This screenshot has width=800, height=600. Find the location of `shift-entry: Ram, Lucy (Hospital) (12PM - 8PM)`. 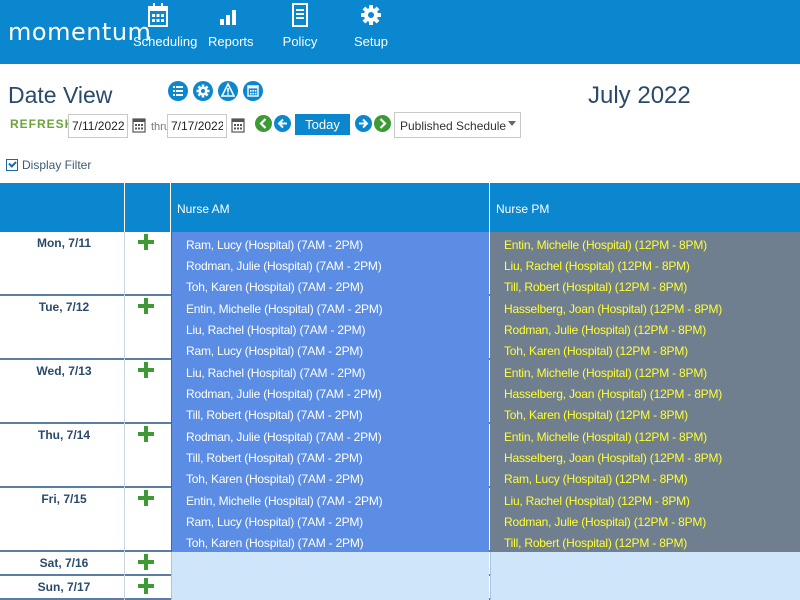

shift-entry: Ram, Lucy (Hospital) (12PM - 8PM) is located at coordinates (596, 479).